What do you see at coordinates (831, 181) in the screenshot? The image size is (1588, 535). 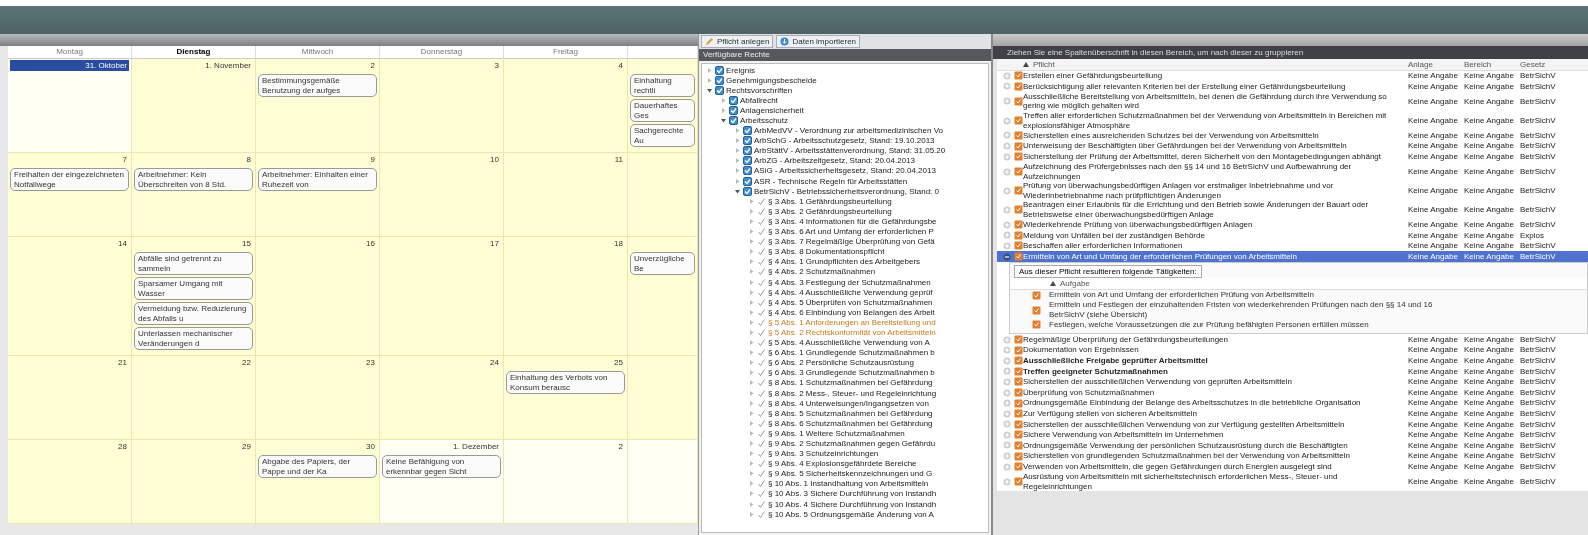 I see `tree-item: ASR - Technische Regeln für Arbeitsstätten` at bounding box center [831, 181].